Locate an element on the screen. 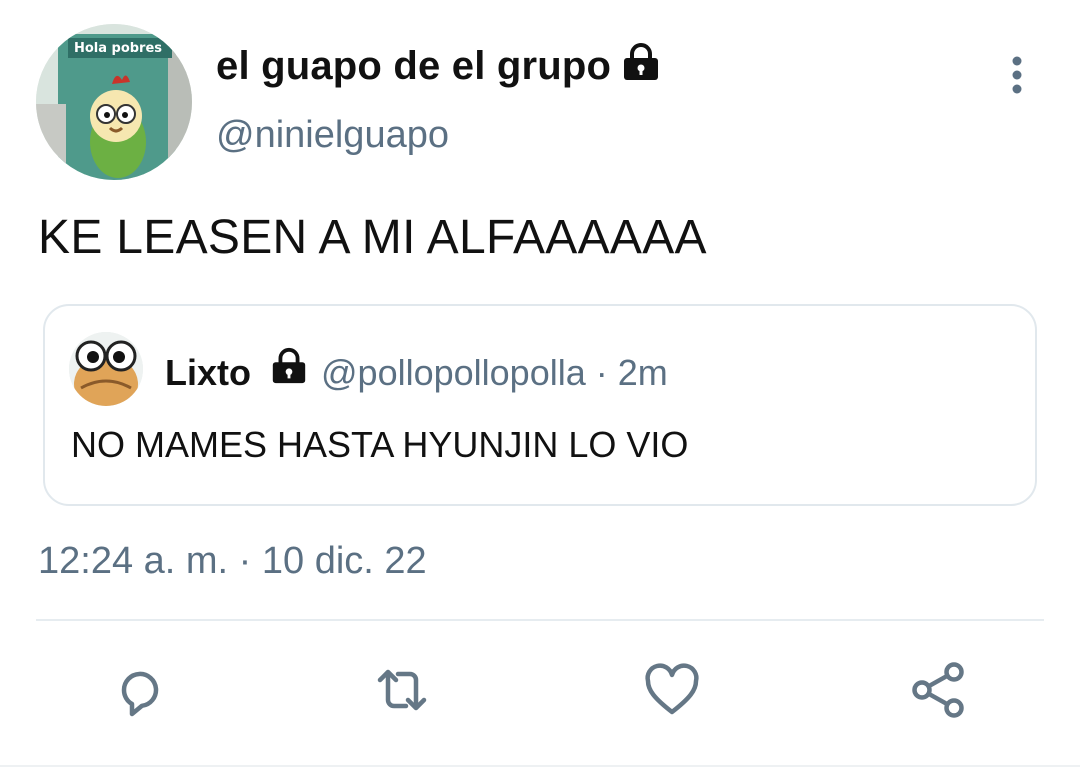  avatar-image: Hola pobres is located at coordinates (114, 102).